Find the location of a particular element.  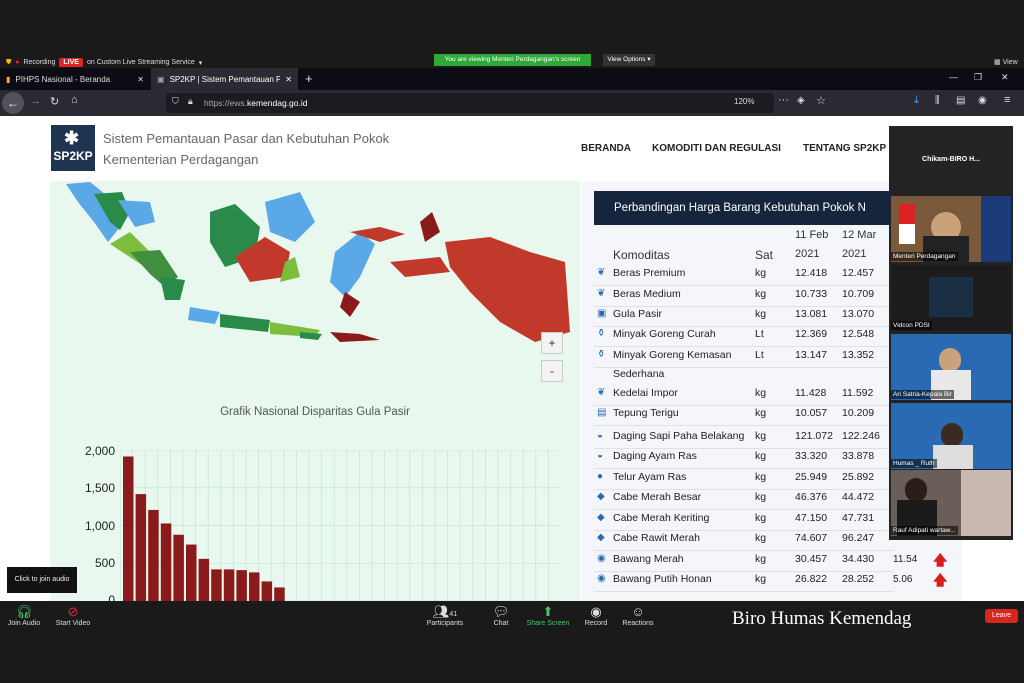

back-arrow-icon: ← is located at coordinates (13, 103).